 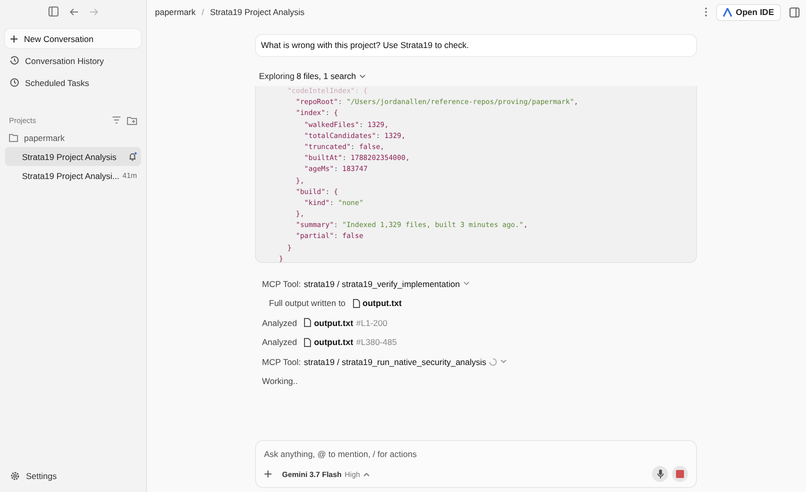 I want to click on stop-button, so click(x=680, y=474).